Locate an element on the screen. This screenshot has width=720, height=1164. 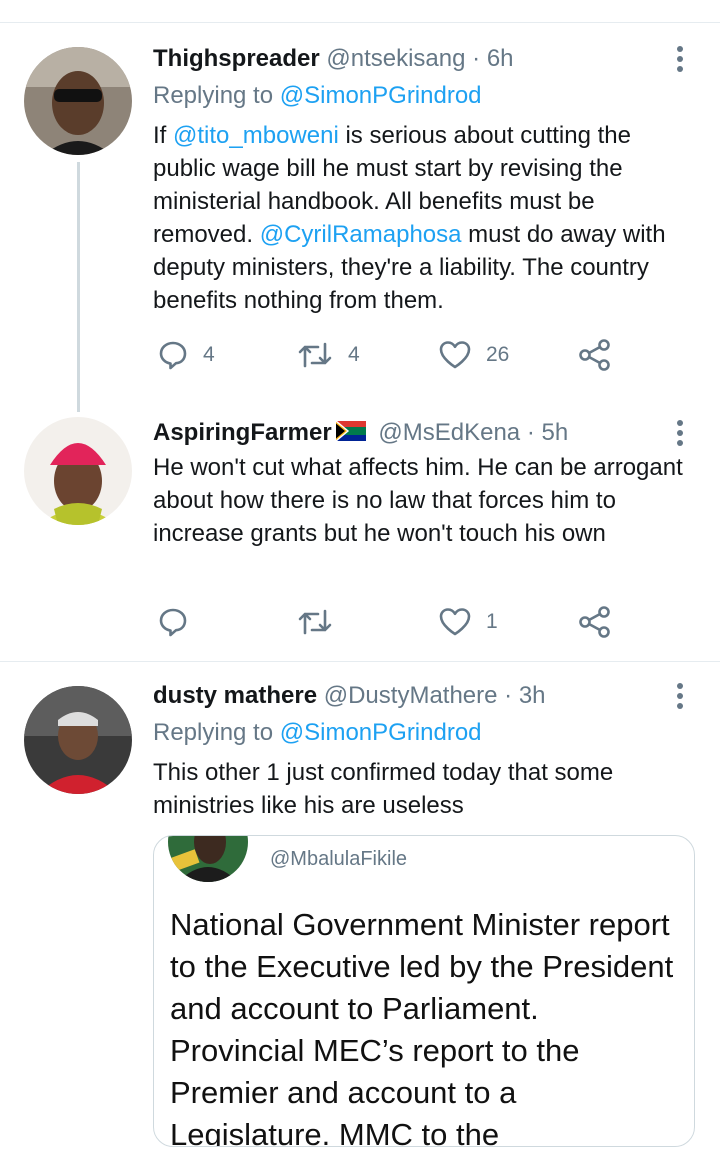
timestamp: · 6h is located at coordinates (492, 58).